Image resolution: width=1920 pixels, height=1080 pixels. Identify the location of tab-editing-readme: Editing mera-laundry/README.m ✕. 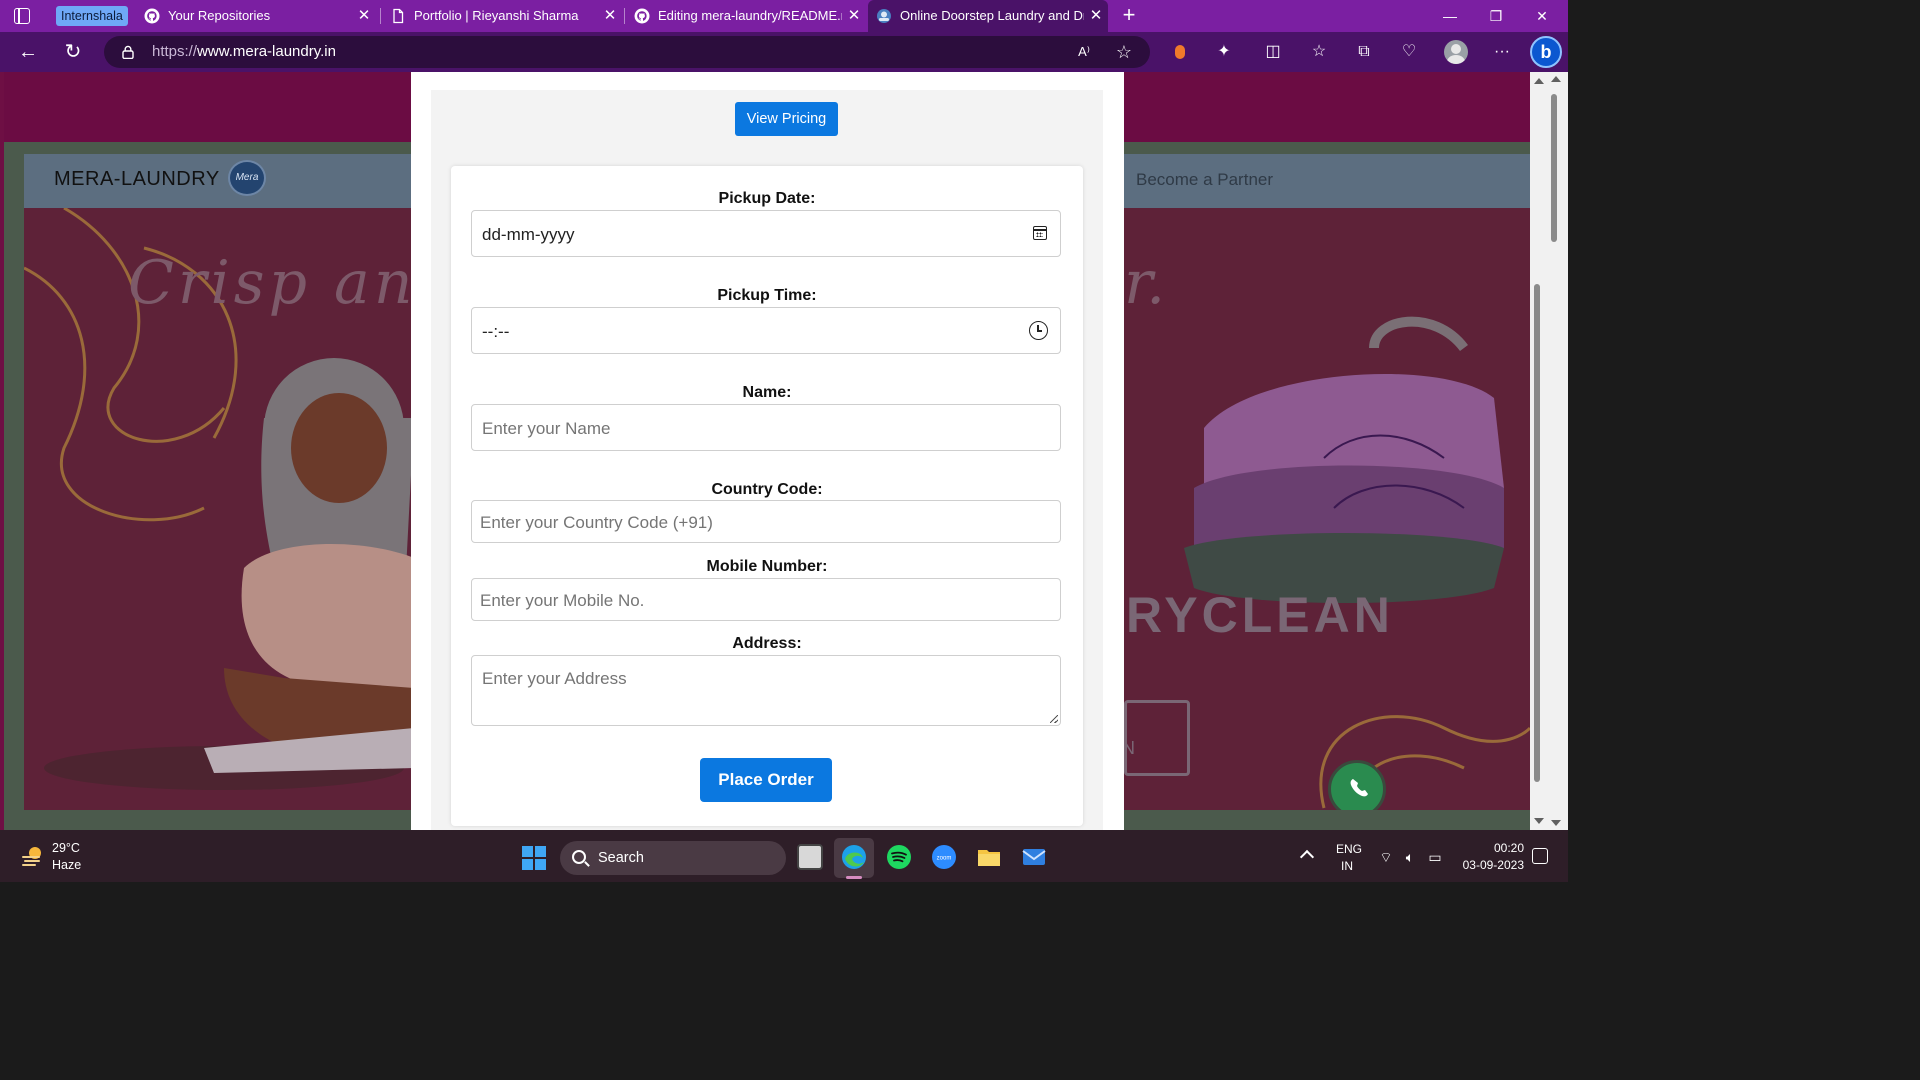
(746, 16).